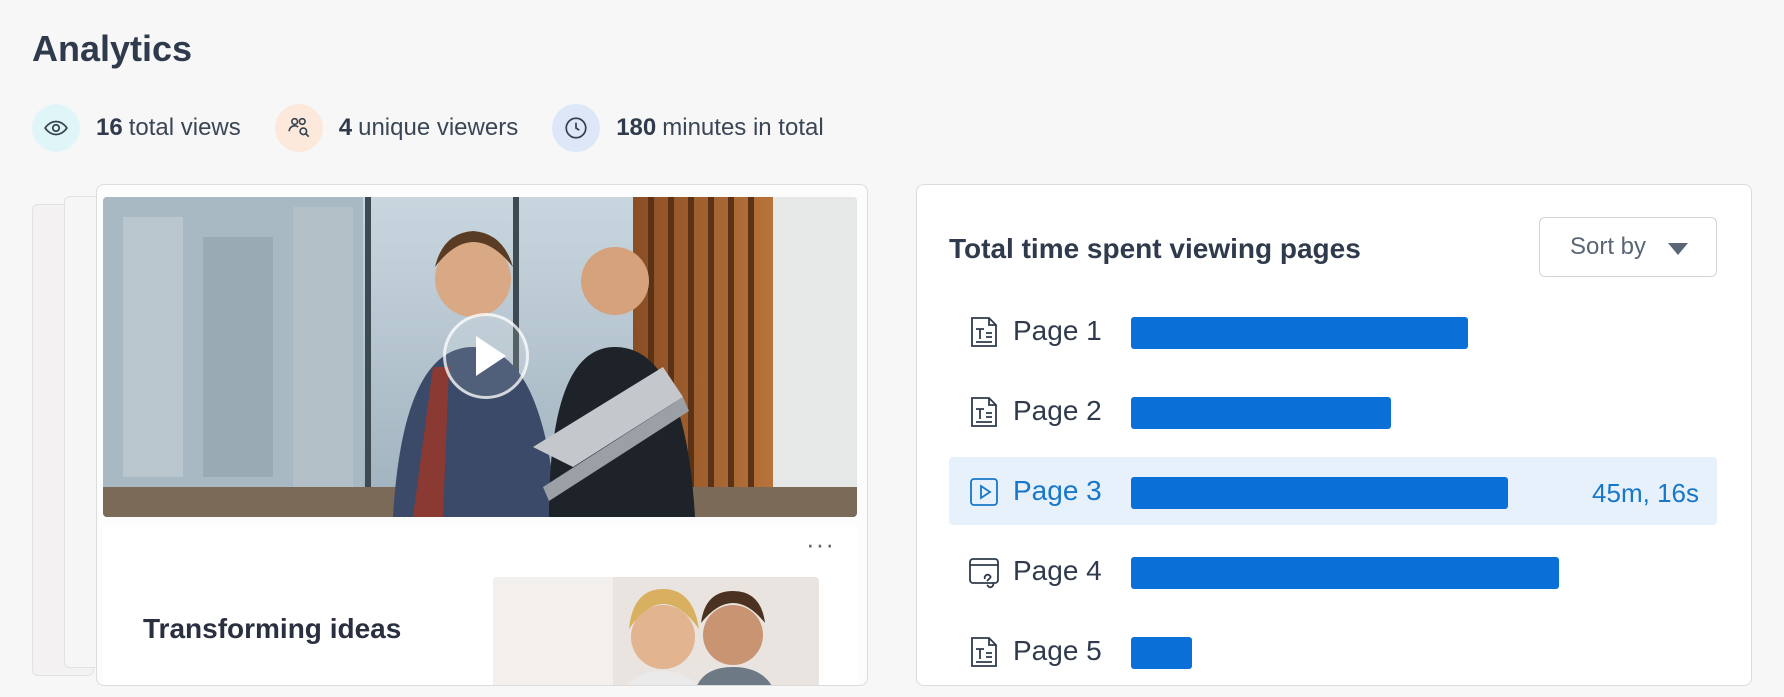 The width and height of the screenshot is (1784, 697). I want to click on clock-icon, so click(576, 128).